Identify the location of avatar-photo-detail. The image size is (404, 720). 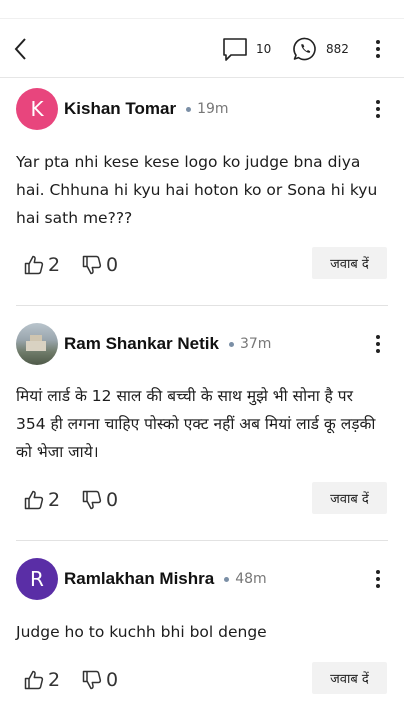
(36, 346).